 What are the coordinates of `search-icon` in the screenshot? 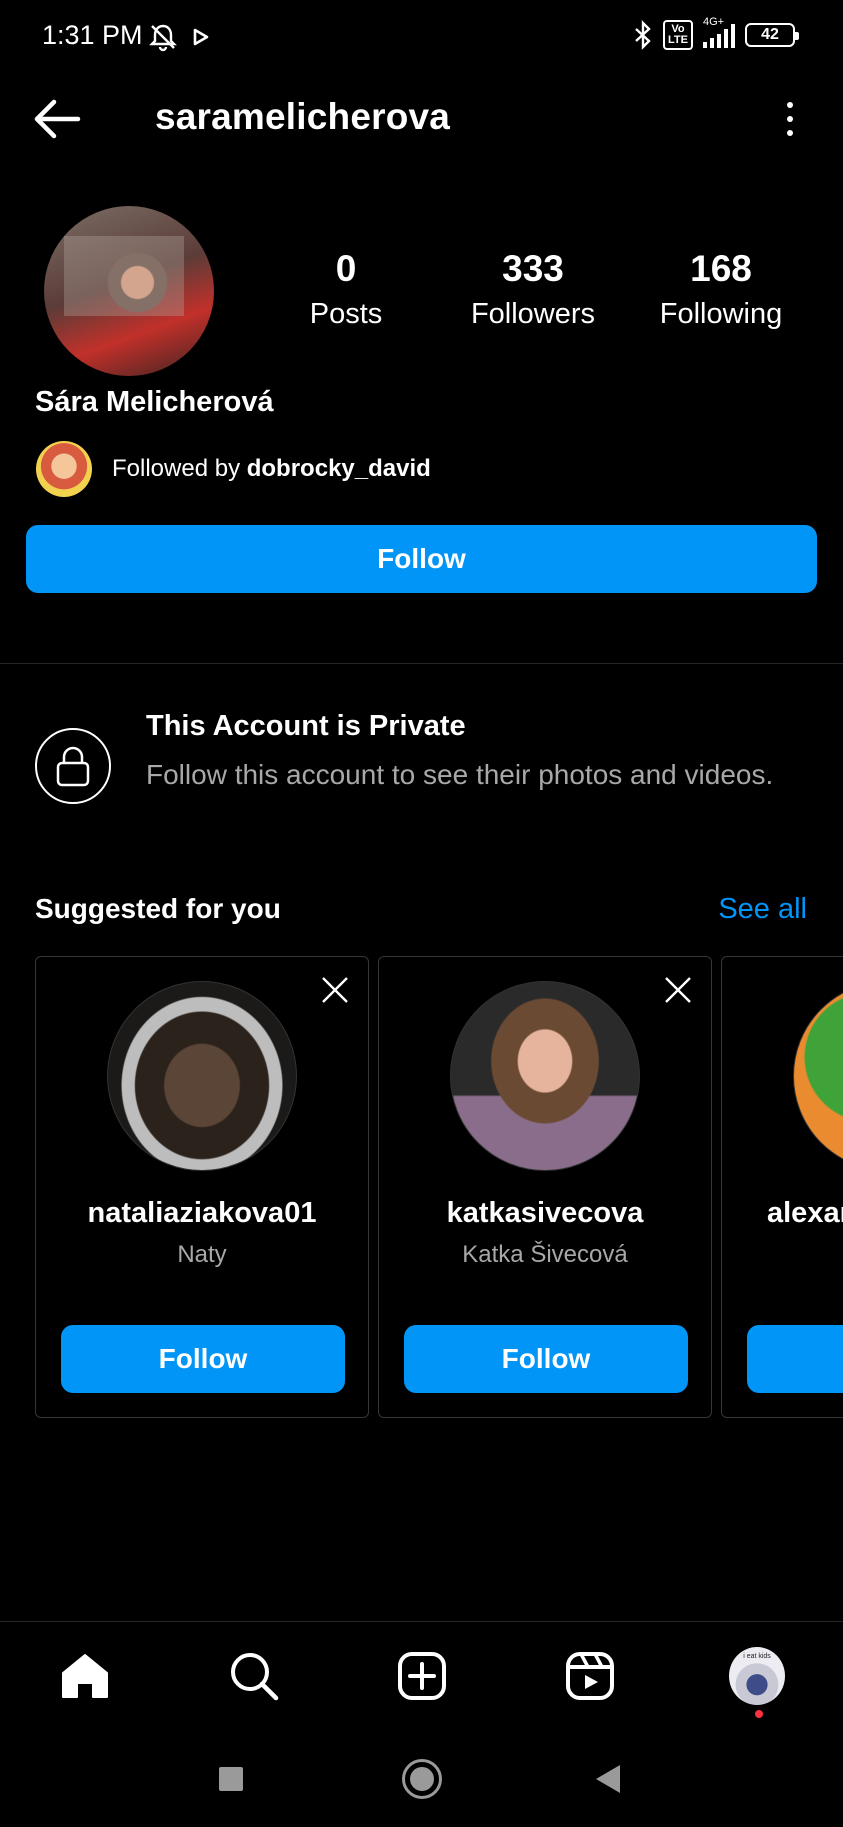 It's located at (254, 1676).